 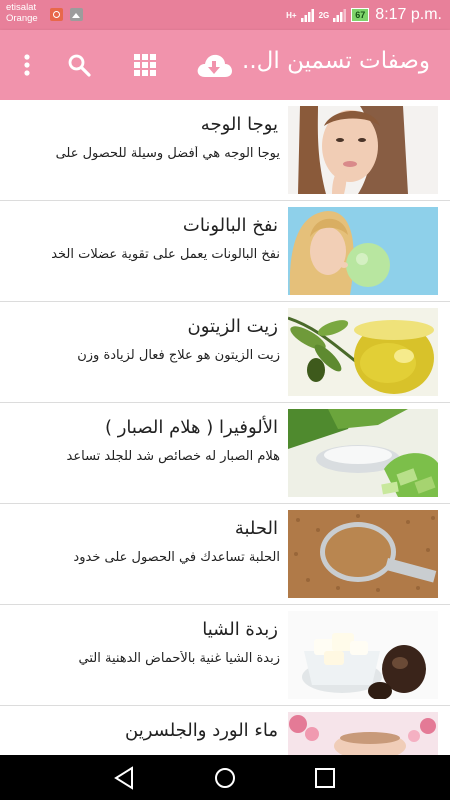 I want to click on carrier-label: etisalat Orange, so click(x=22, y=13).